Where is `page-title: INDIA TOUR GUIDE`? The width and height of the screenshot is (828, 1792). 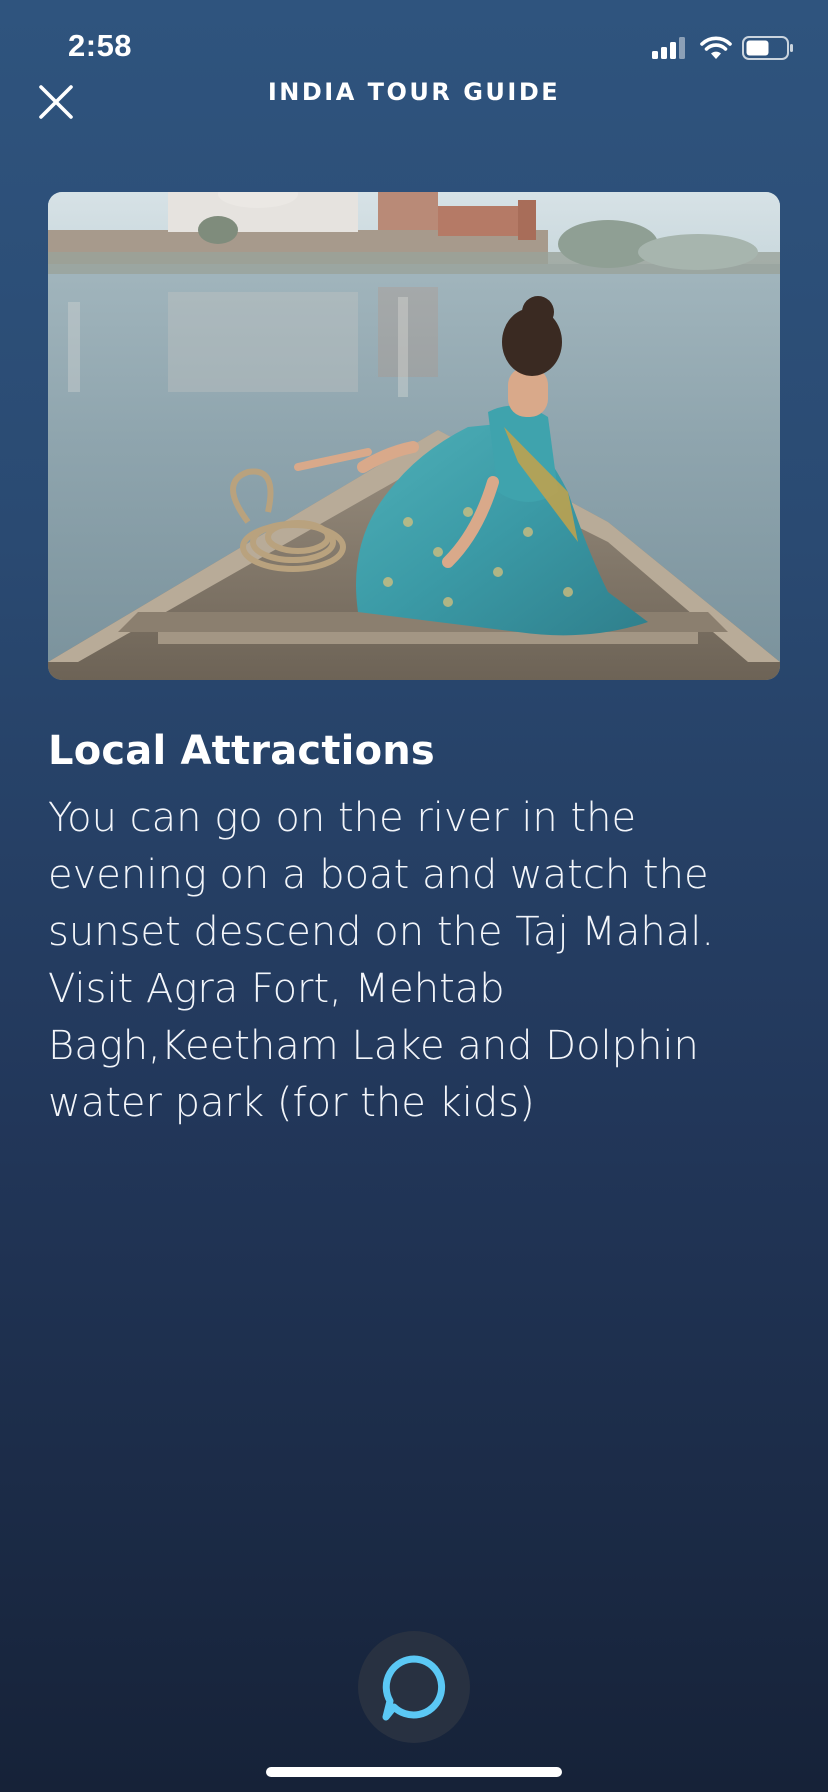
page-title: INDIA TOUR GUIDE is located at coordinates (414, 92).